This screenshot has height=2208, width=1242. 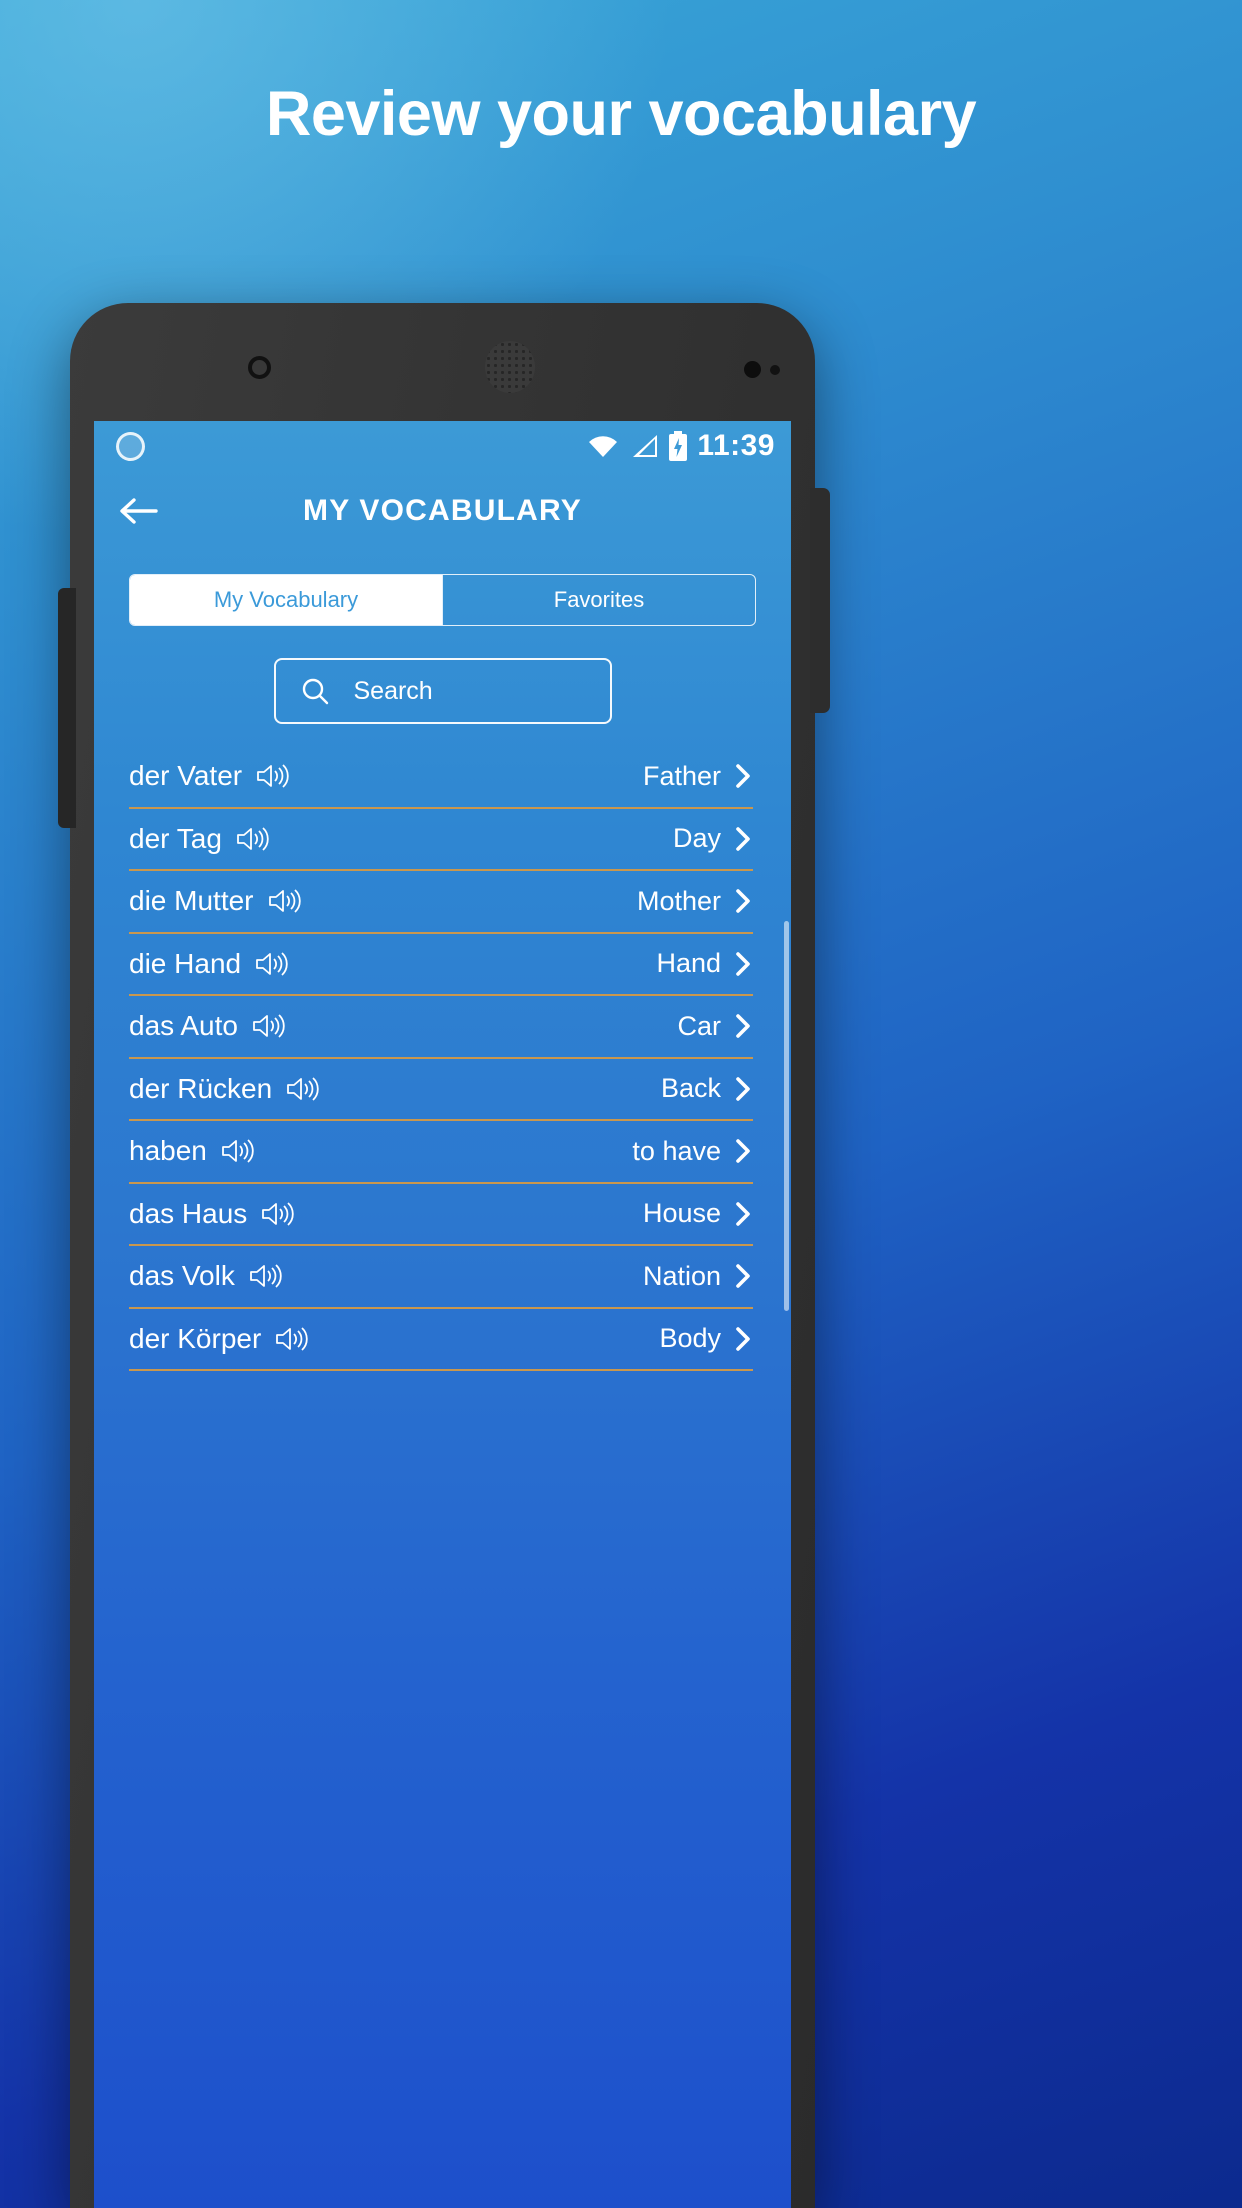 I want to click on vocab-translation: Nation, so click(x=681, y=1275).